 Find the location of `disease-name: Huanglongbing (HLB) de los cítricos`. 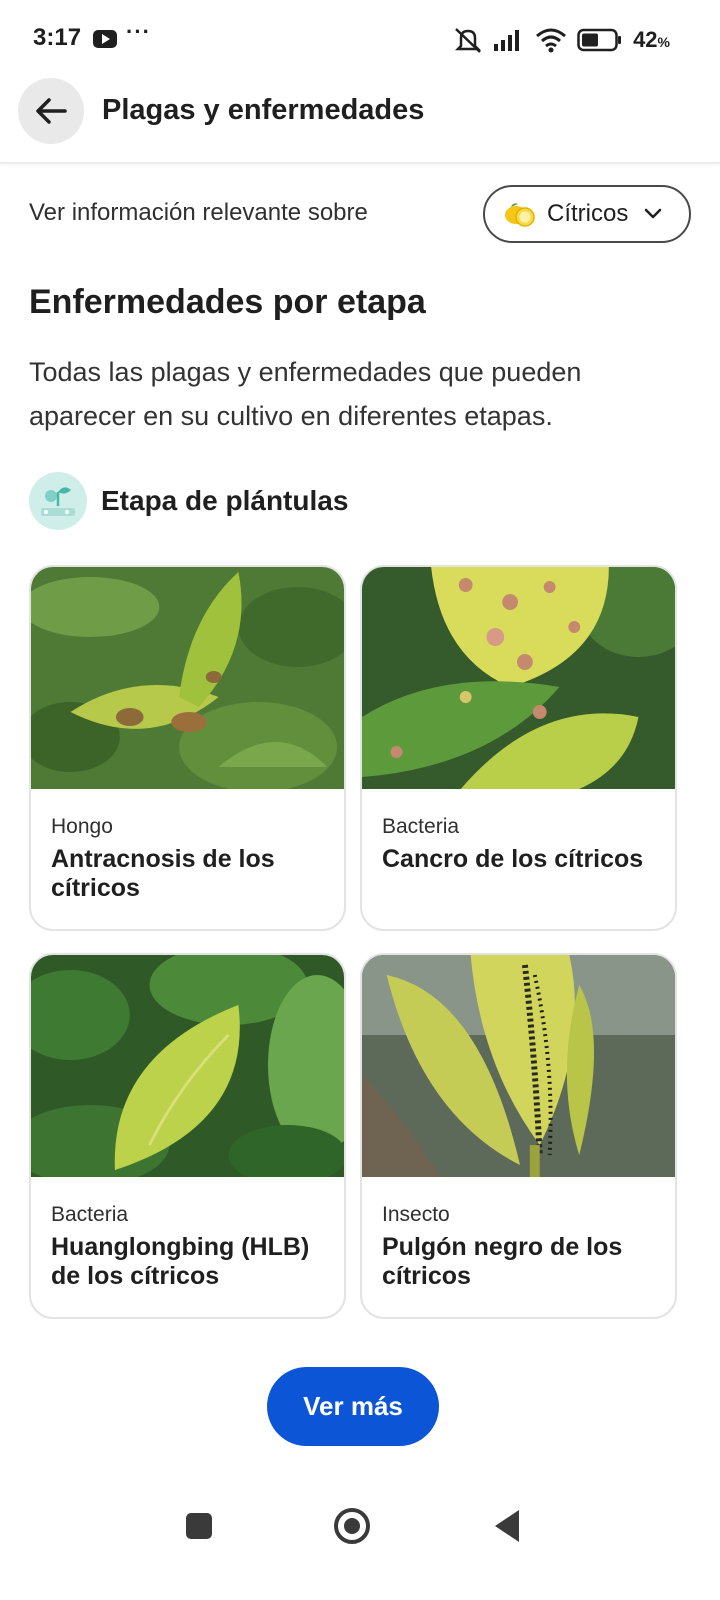

disease-name: Huanglongbing (HLB) de los cítricos is located at coordinates (180, 1261).